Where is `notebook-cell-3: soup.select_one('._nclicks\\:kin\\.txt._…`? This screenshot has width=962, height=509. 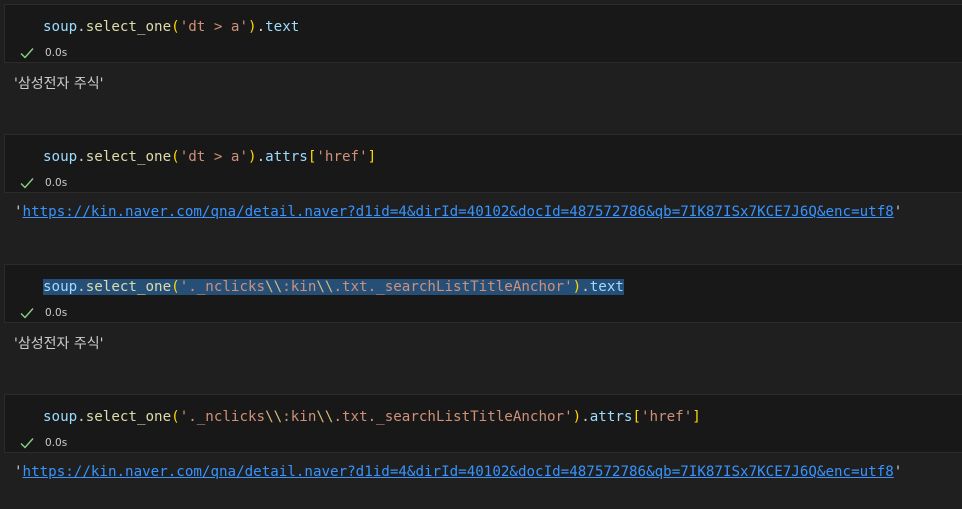 notebook-cell-3: soup.select_one('._nclicks\\:kin\\.txt._… is located at coordinates (483, 293).